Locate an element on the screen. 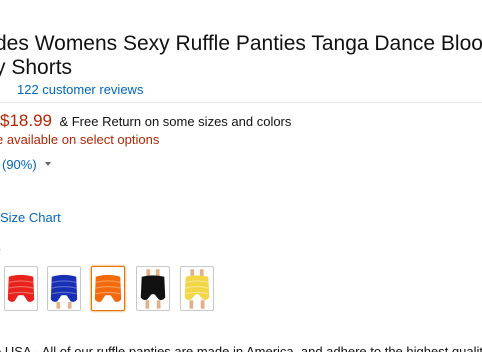 This screenshot has height=352, width=482. color-label: y is located at coordinates (0, 252).